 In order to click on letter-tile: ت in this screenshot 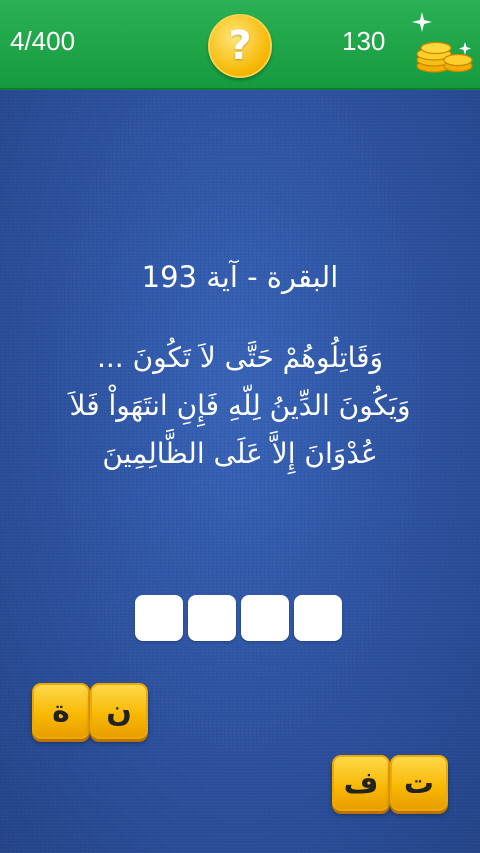, I will do `click(419, 783)`.